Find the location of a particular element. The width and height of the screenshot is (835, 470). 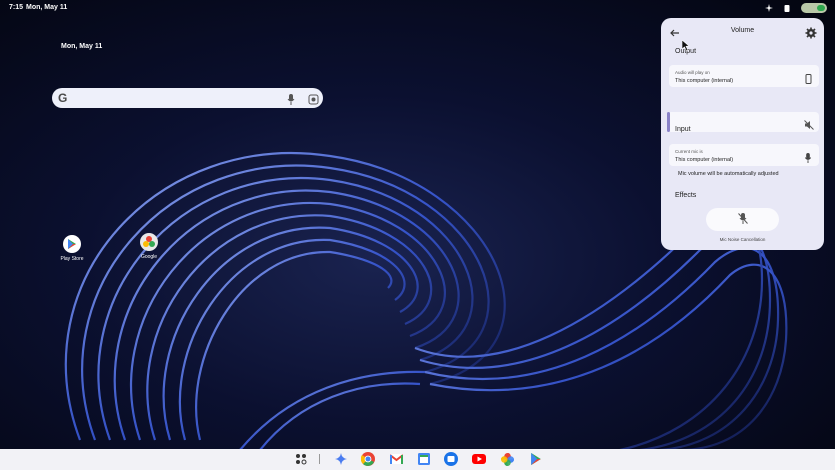

status-bar: 7:15 Mon, May 11 is located at coordinates (417, 9).